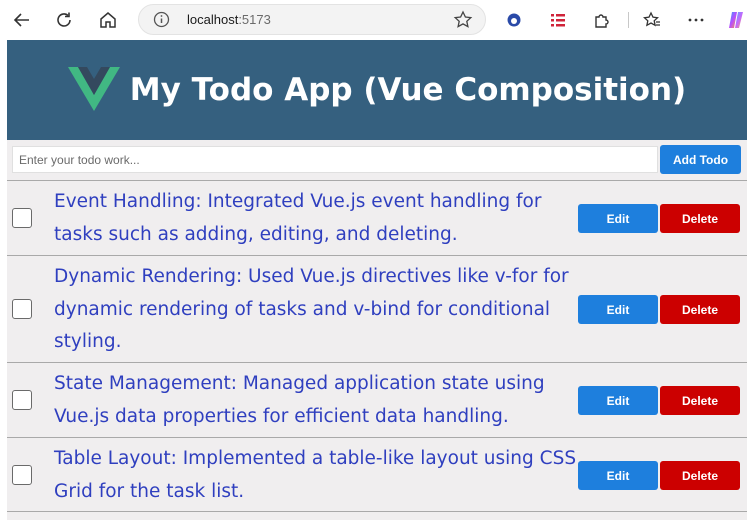  I want to click on site-info-icon, so click(161, 22).